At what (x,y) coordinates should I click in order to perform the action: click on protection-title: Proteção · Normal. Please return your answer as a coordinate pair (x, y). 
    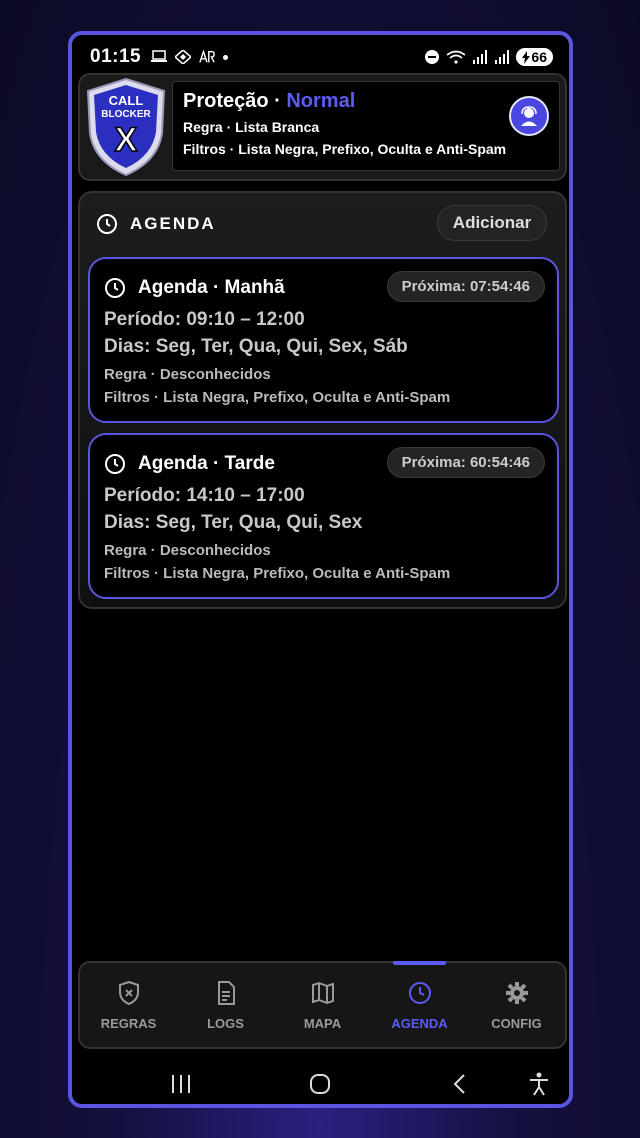
    Looking at the image, I should click on (269, 101).